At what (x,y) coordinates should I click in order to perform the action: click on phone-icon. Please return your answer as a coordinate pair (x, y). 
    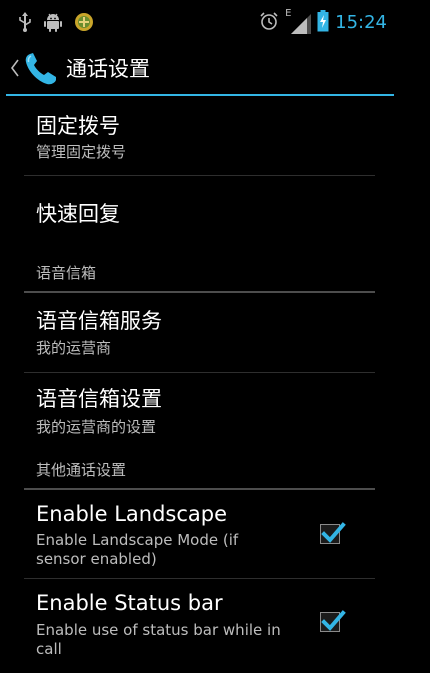
    Looking at the image, I should click on (41, 71).